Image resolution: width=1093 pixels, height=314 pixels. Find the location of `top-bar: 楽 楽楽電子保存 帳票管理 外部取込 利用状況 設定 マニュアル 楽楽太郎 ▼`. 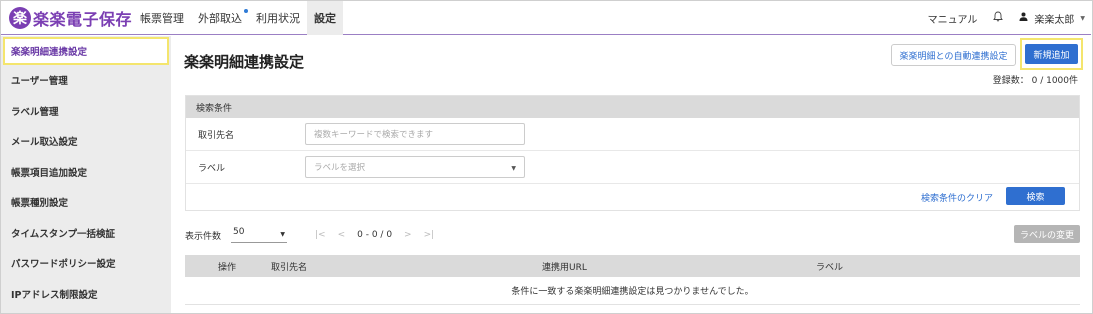

top-bar: 楽 楽楽電子保存 帳票管理 外部取込 利用状況 設定 マニュアル 楽楽太郎 ▼ is located at coordinates (546, 18).